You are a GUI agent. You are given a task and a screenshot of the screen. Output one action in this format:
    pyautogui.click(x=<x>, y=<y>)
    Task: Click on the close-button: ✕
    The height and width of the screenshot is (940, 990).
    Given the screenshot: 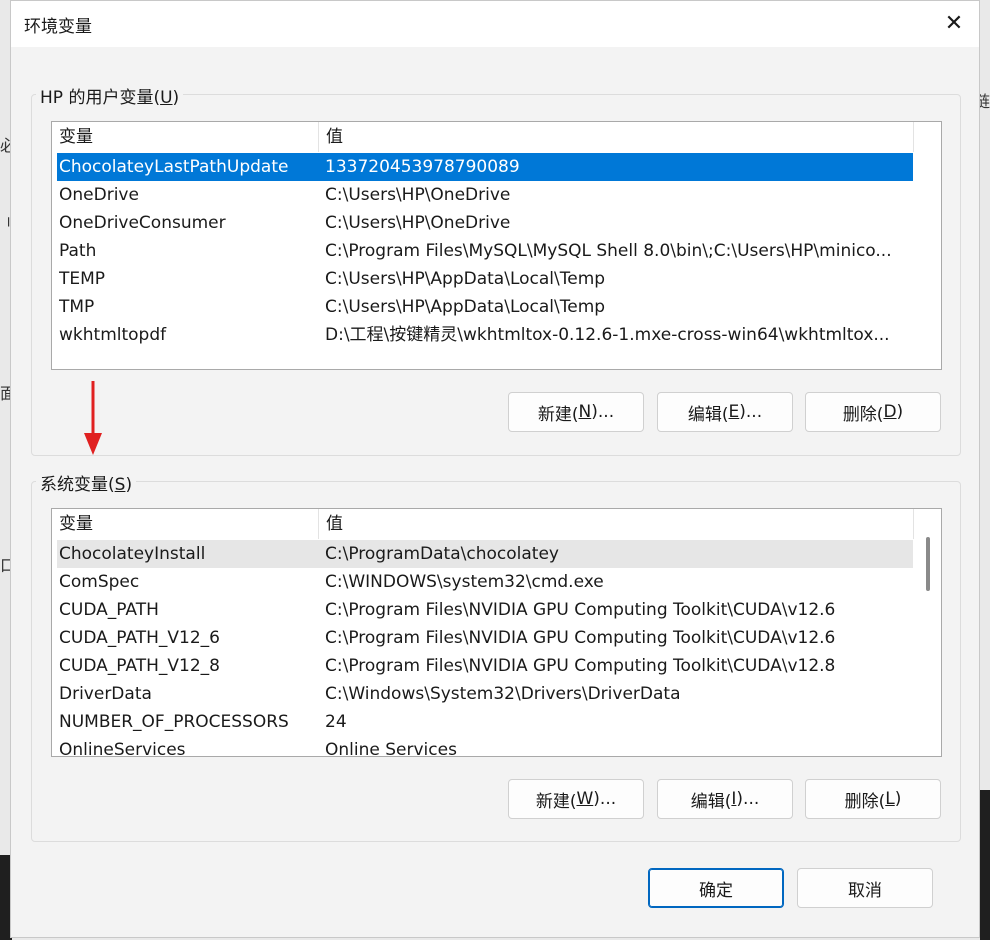 What is the action you would take?
    pyautogui.click(x=954, y=24)
    